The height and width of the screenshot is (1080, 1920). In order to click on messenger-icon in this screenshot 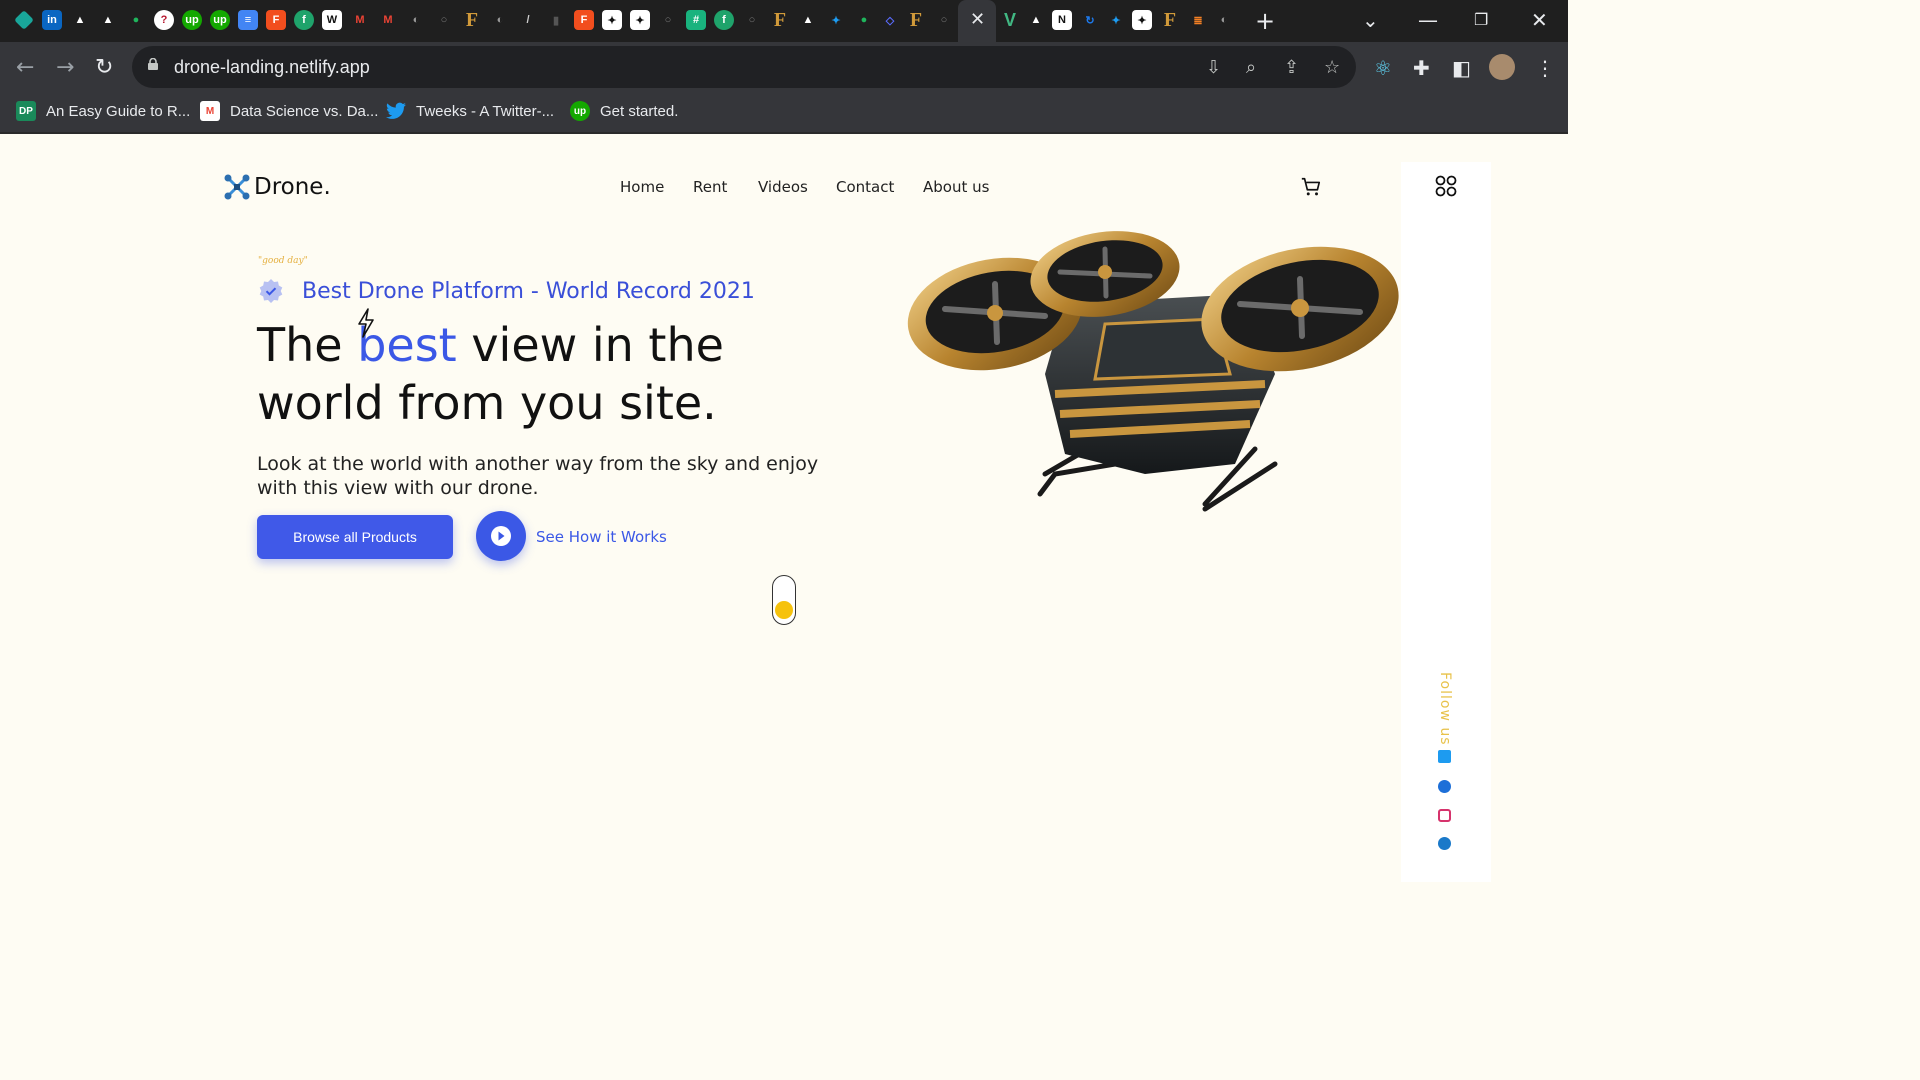, I will do `click(1444, 786)`.